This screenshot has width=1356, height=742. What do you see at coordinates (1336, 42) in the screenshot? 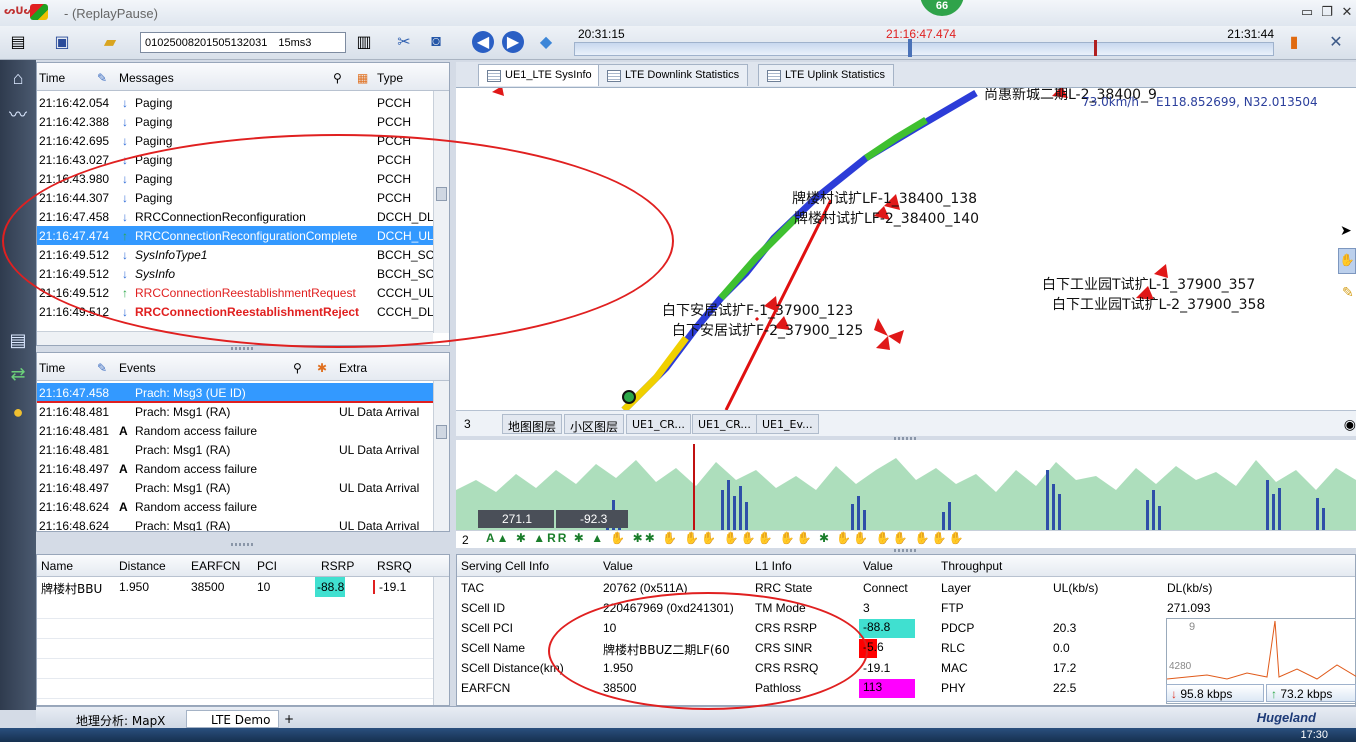
I see `tools-icon: ✕` at bounding box center [1336, 42].